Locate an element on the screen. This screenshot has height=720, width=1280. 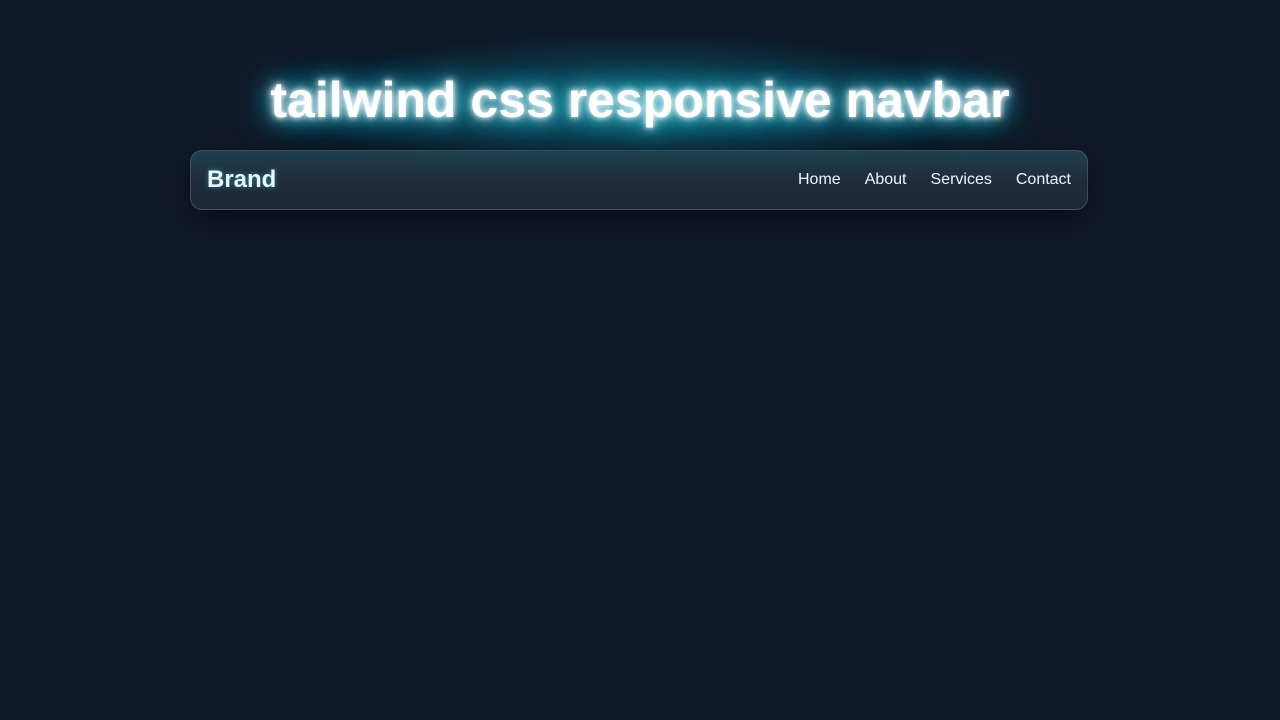
nav-link-contact: Contact is located at coordinates (1043, 180).